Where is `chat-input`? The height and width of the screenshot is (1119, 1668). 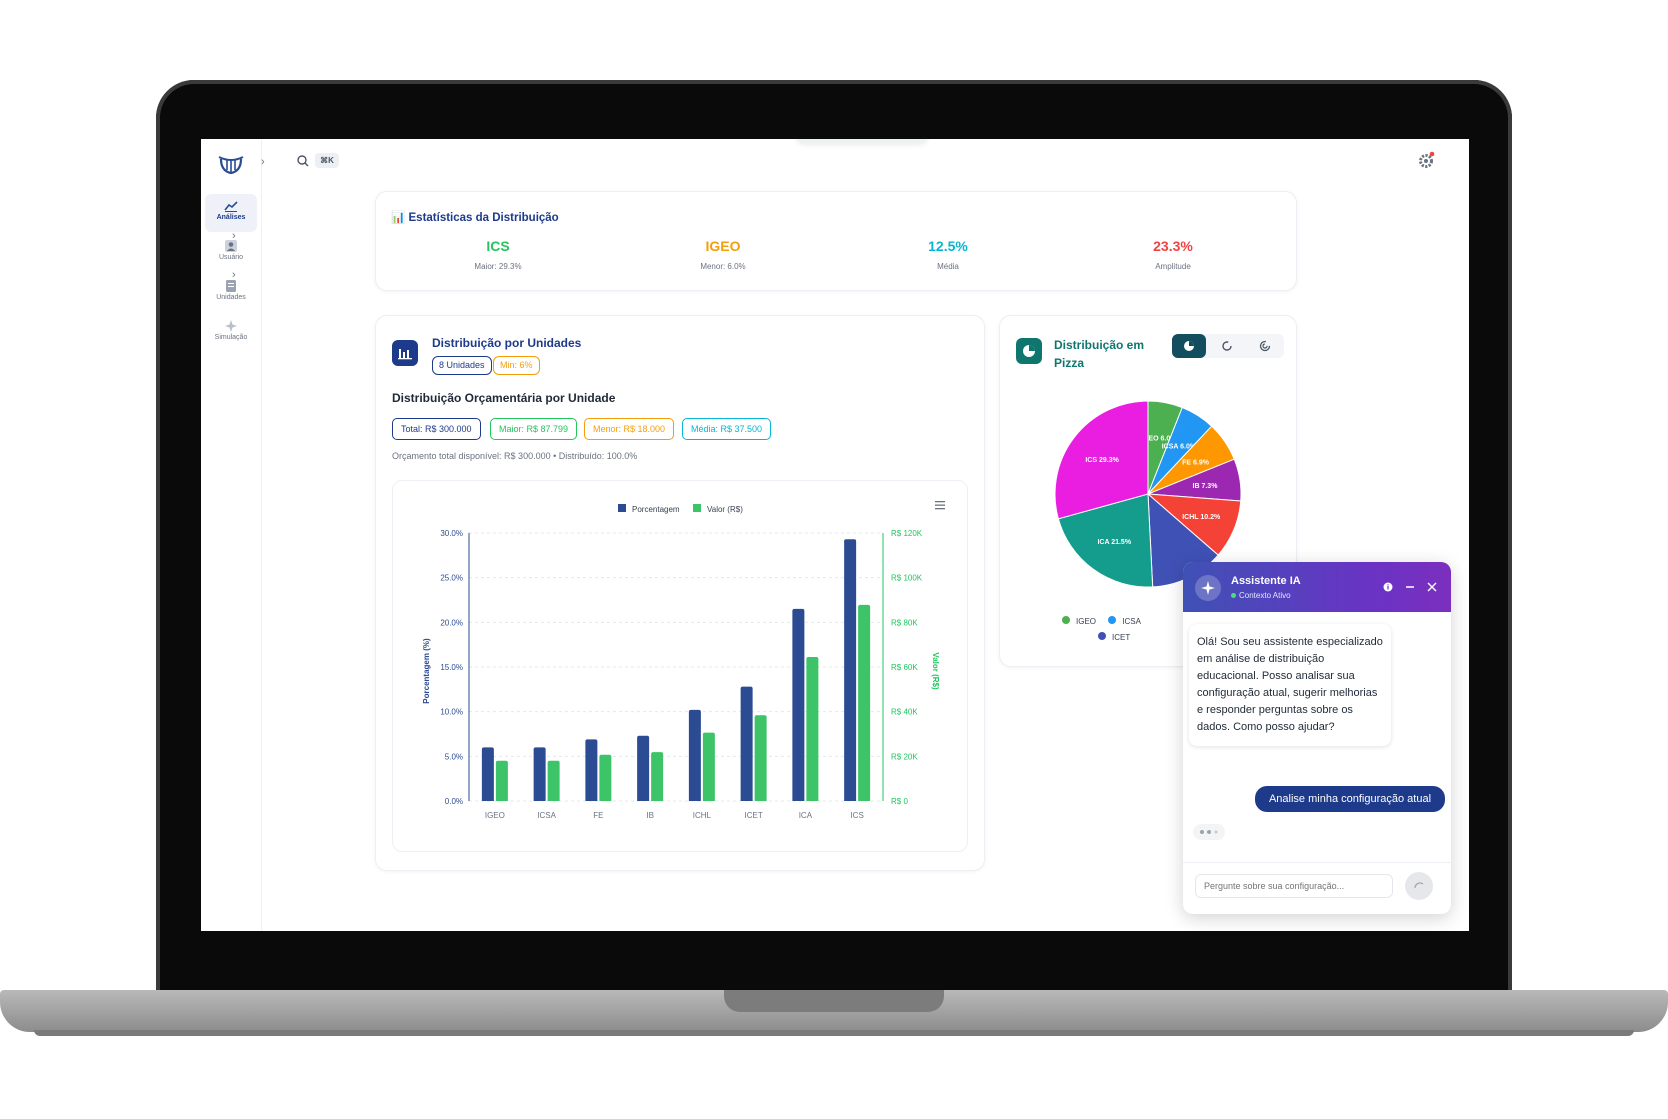 chat-input is located at coordinates (1294, 886).